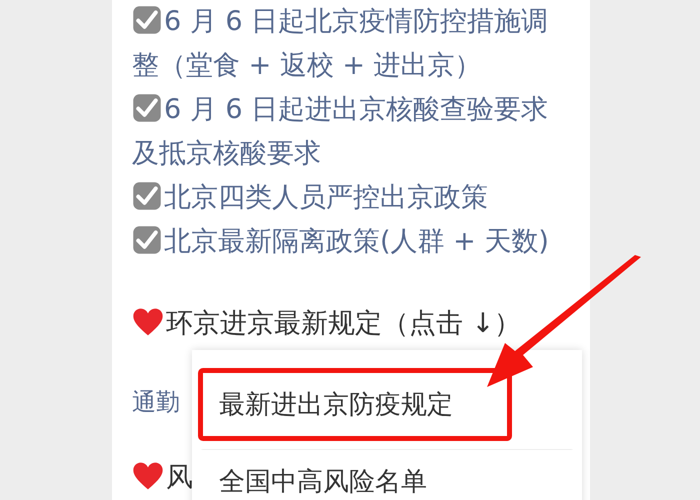  Describe the element at coordinates (352, 132) in the screenshot. I see `checklist-link: 6 月 6 日起进出京核酸查验要求及抵京核酸要求` at that location.